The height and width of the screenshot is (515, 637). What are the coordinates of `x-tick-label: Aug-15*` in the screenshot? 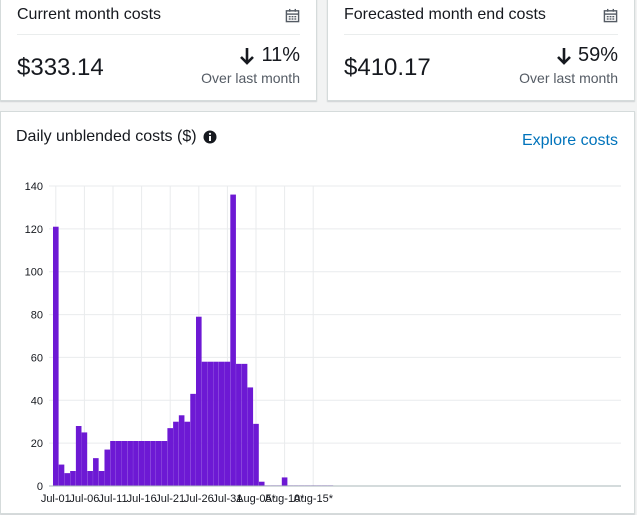 It's located at (313, 499).